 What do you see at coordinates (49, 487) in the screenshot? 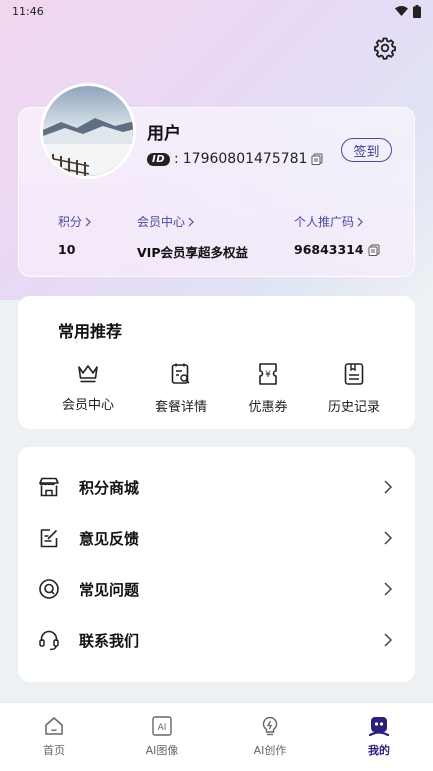
I see `store-icon` at bounding box center [49, 487].